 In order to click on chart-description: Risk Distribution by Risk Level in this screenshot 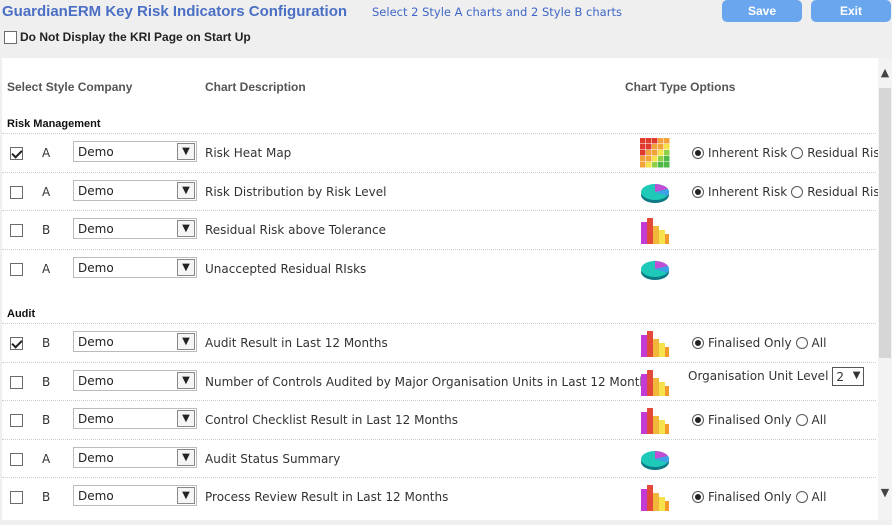, I will do `click(296, 191)`.